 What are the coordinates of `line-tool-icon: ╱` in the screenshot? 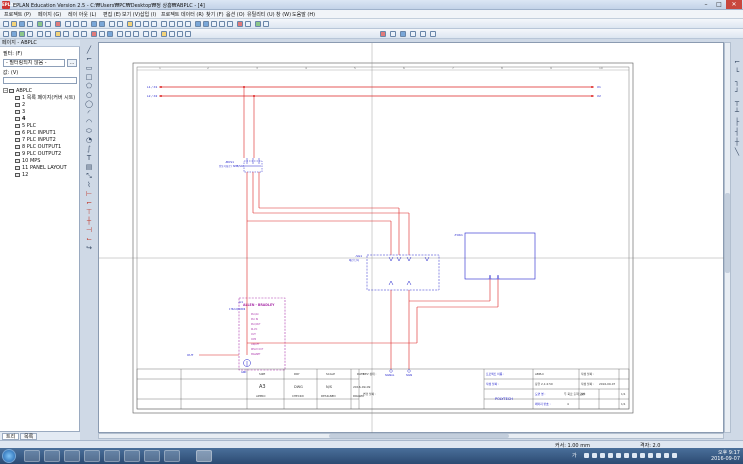 It's located at (89, 50).